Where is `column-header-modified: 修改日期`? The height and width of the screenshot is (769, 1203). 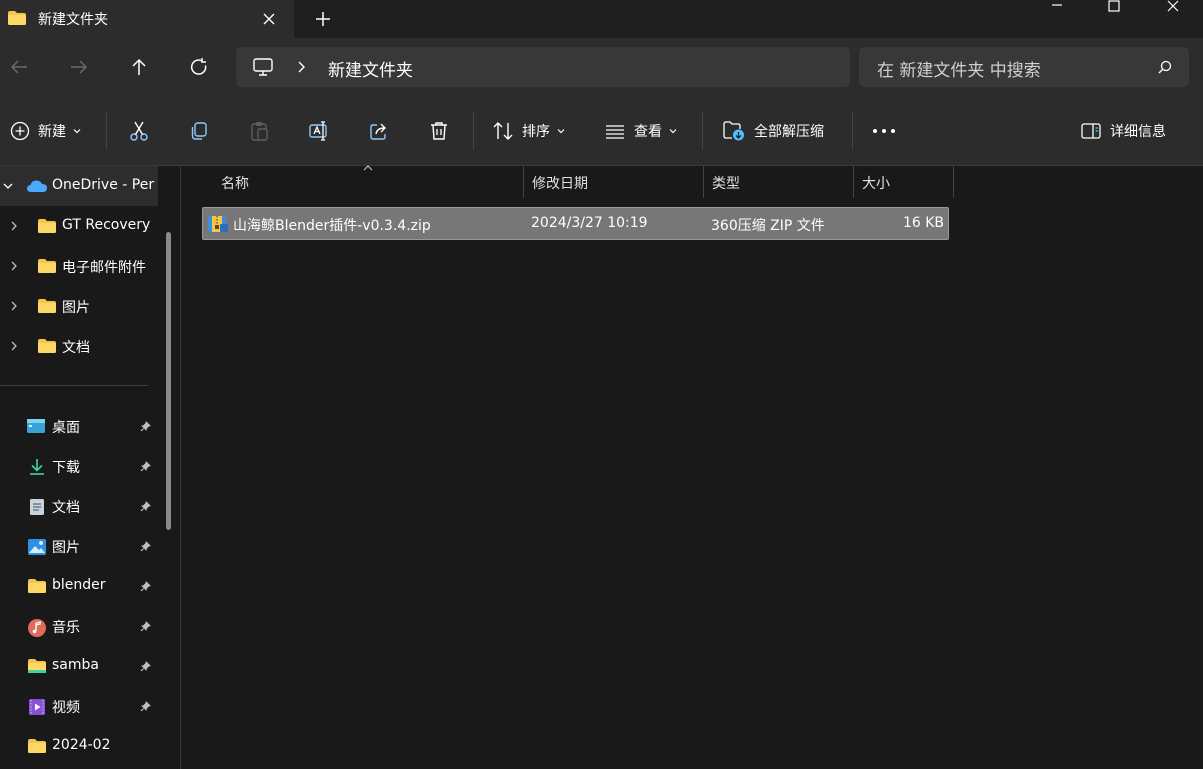 column-header-modified: 修改日期 is located at coordinates (614, 182).